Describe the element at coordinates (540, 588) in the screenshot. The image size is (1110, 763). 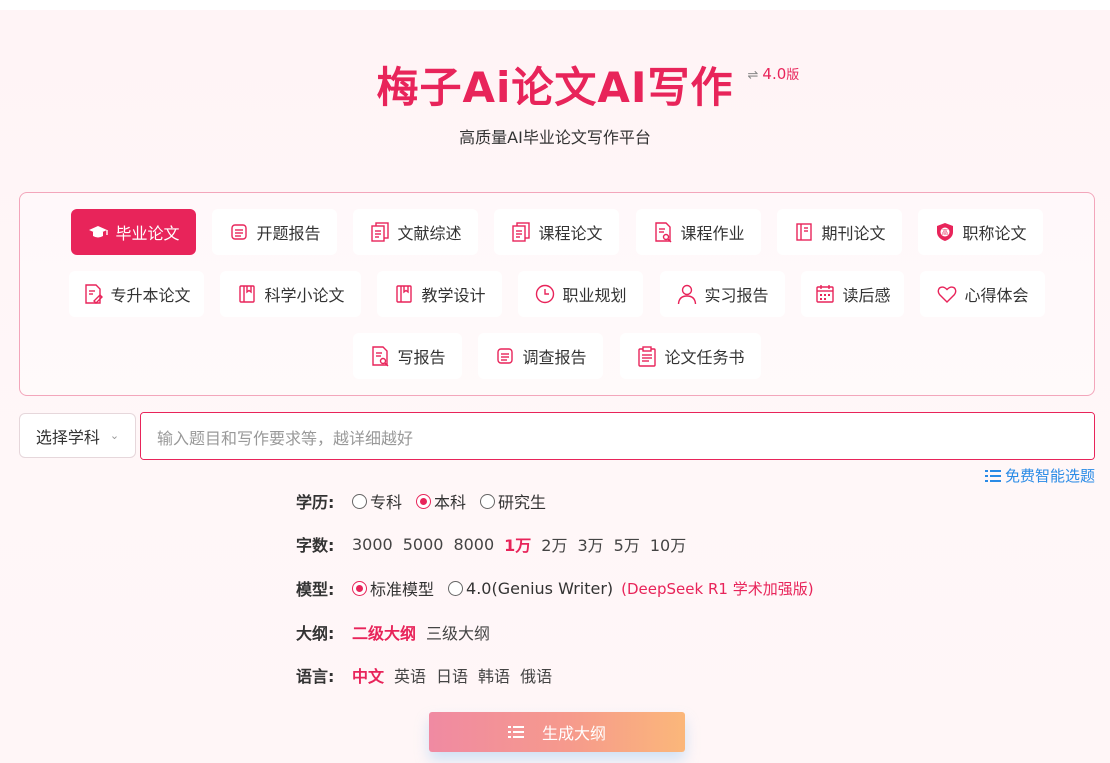
I see `radio-label: 4.0(Genius Writer)` at that location.